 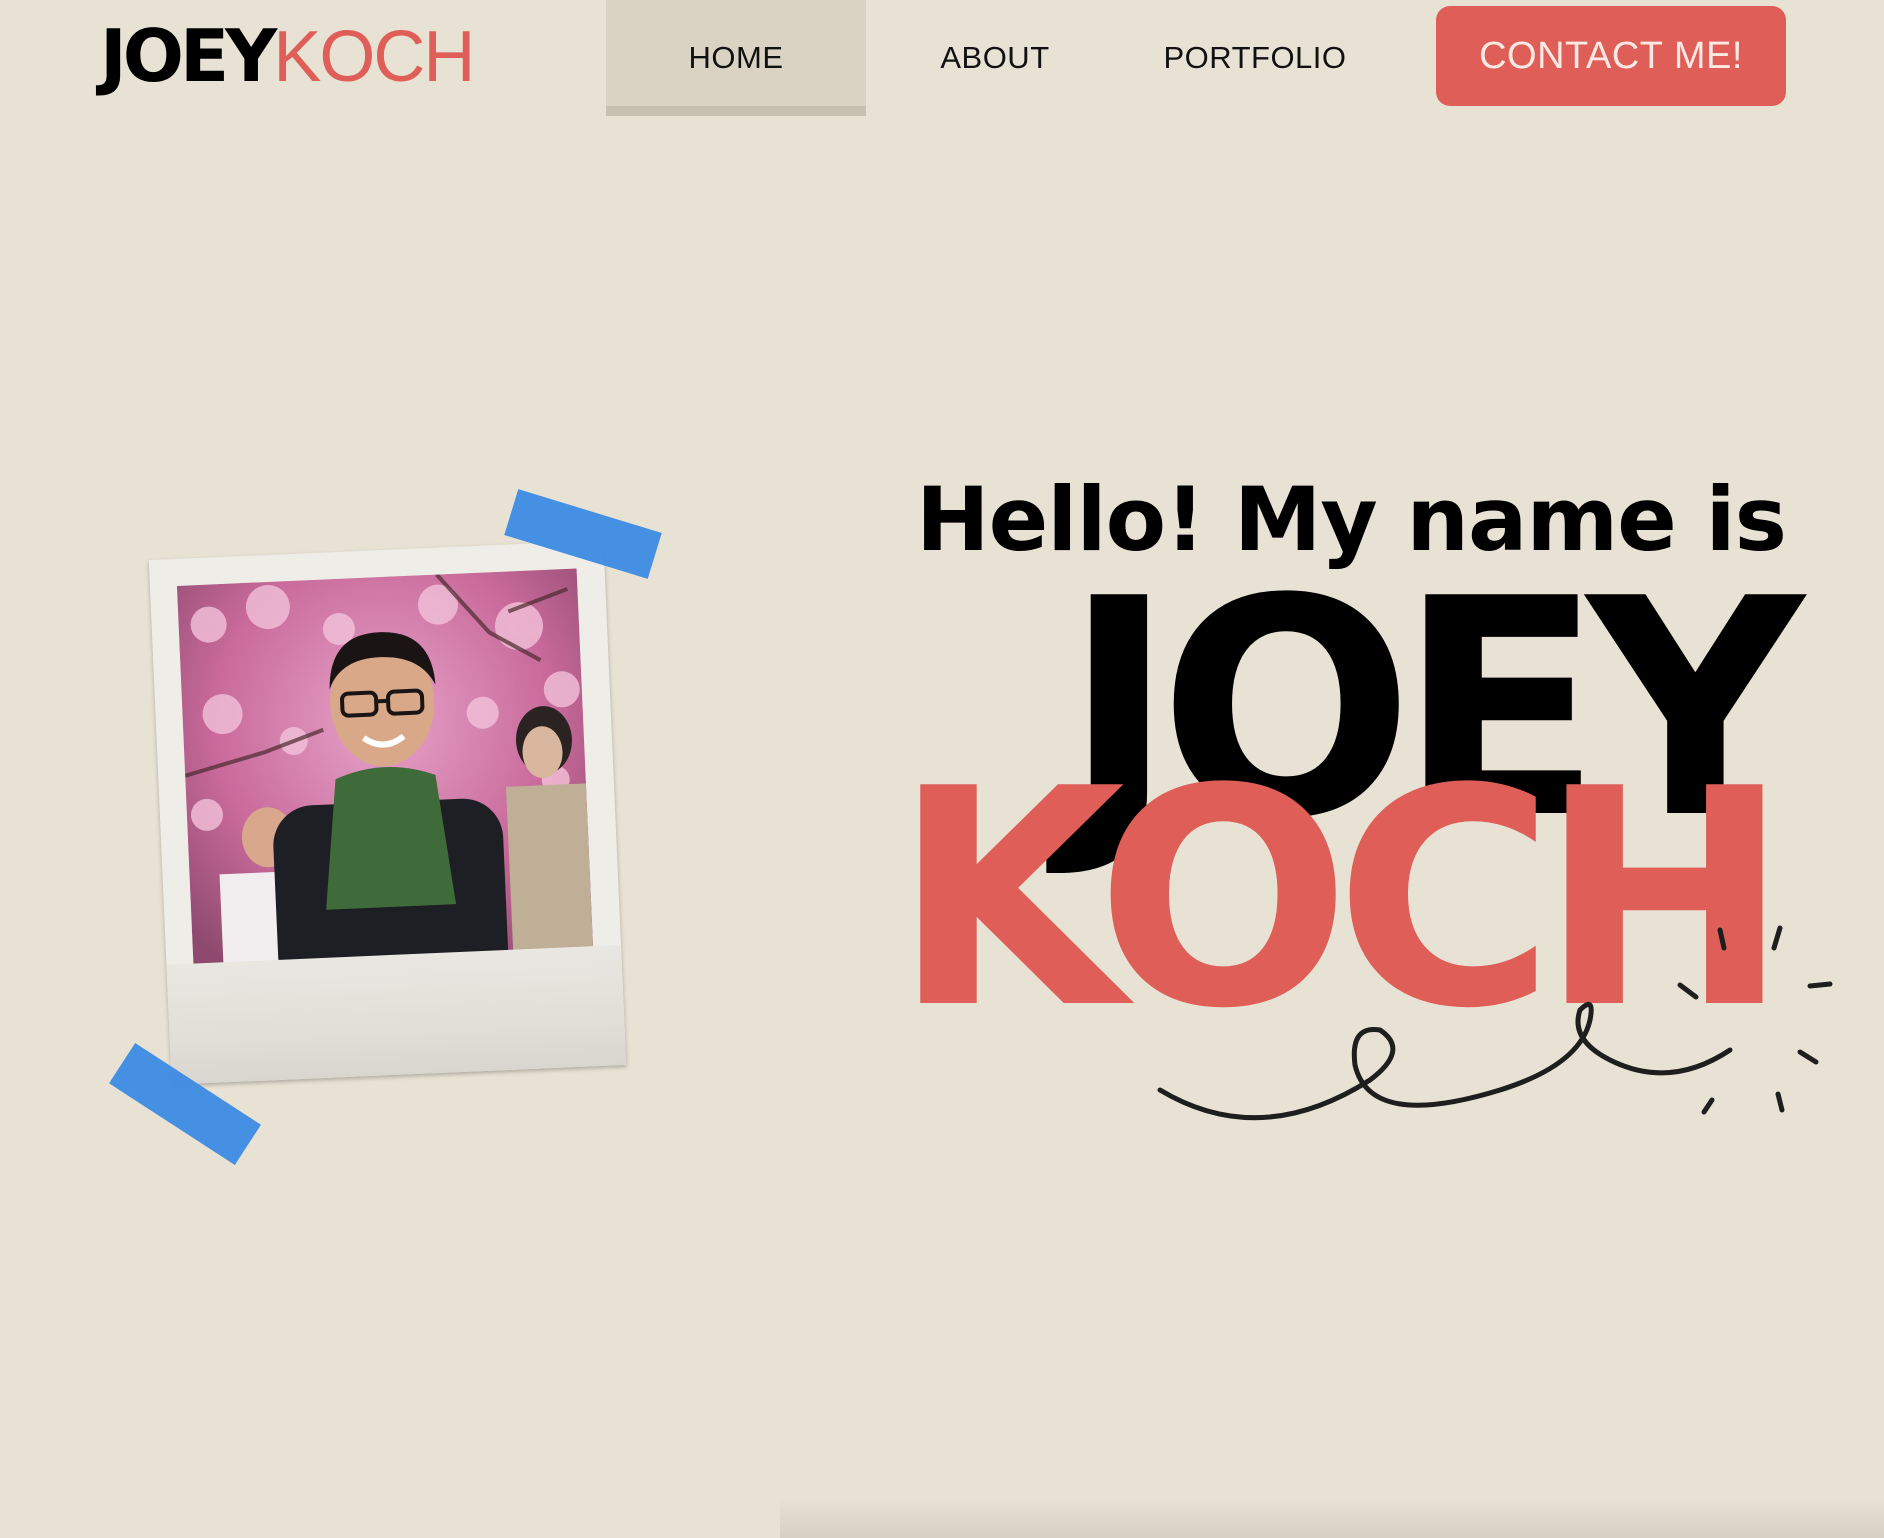 What do you see at coordinates (1611, 56) in the screenshot?
I see `contact-button: CONTACT ME!` at bounding box center [1611, 56].